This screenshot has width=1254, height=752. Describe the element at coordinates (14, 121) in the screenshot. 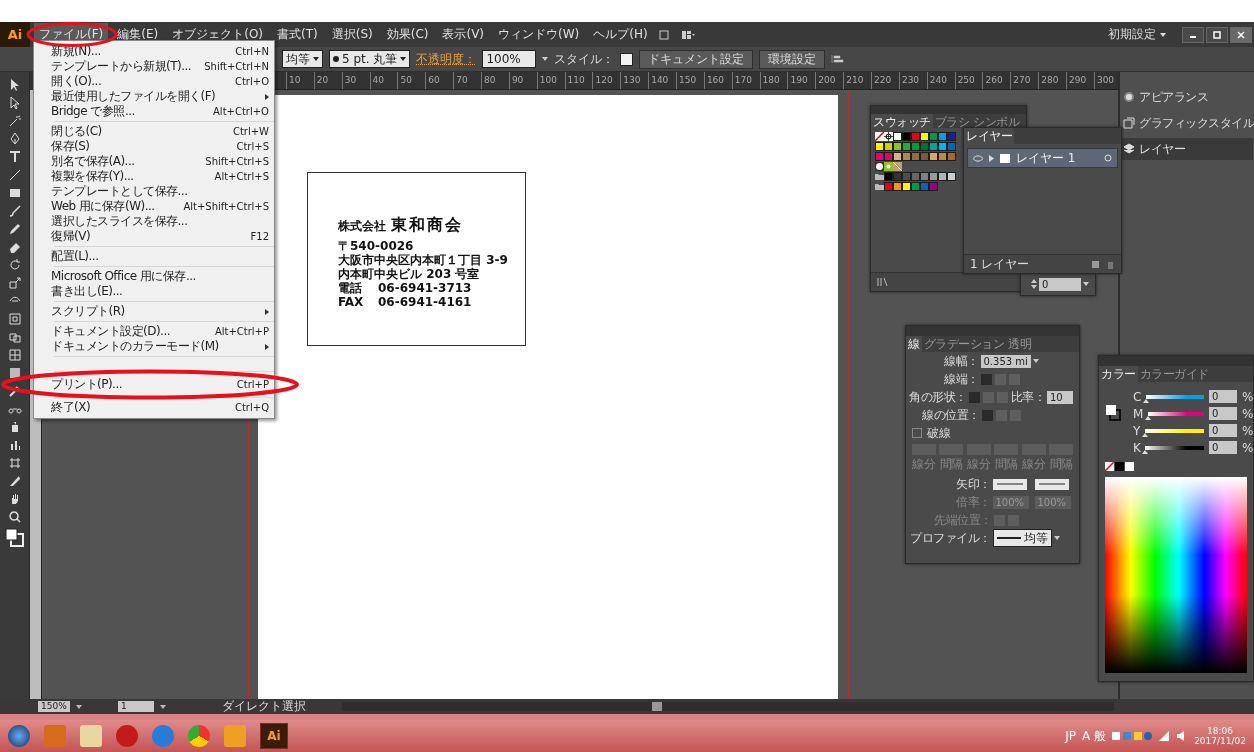

I see `wand-icon` at that location.